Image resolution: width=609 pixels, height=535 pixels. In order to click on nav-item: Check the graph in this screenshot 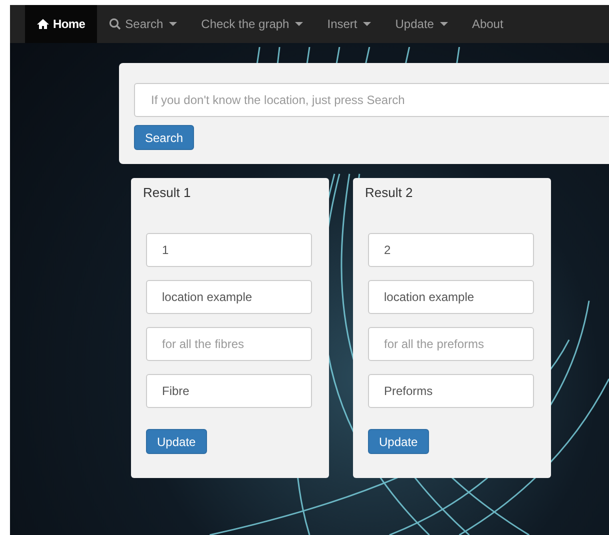, I will do `click(252, 24)`.